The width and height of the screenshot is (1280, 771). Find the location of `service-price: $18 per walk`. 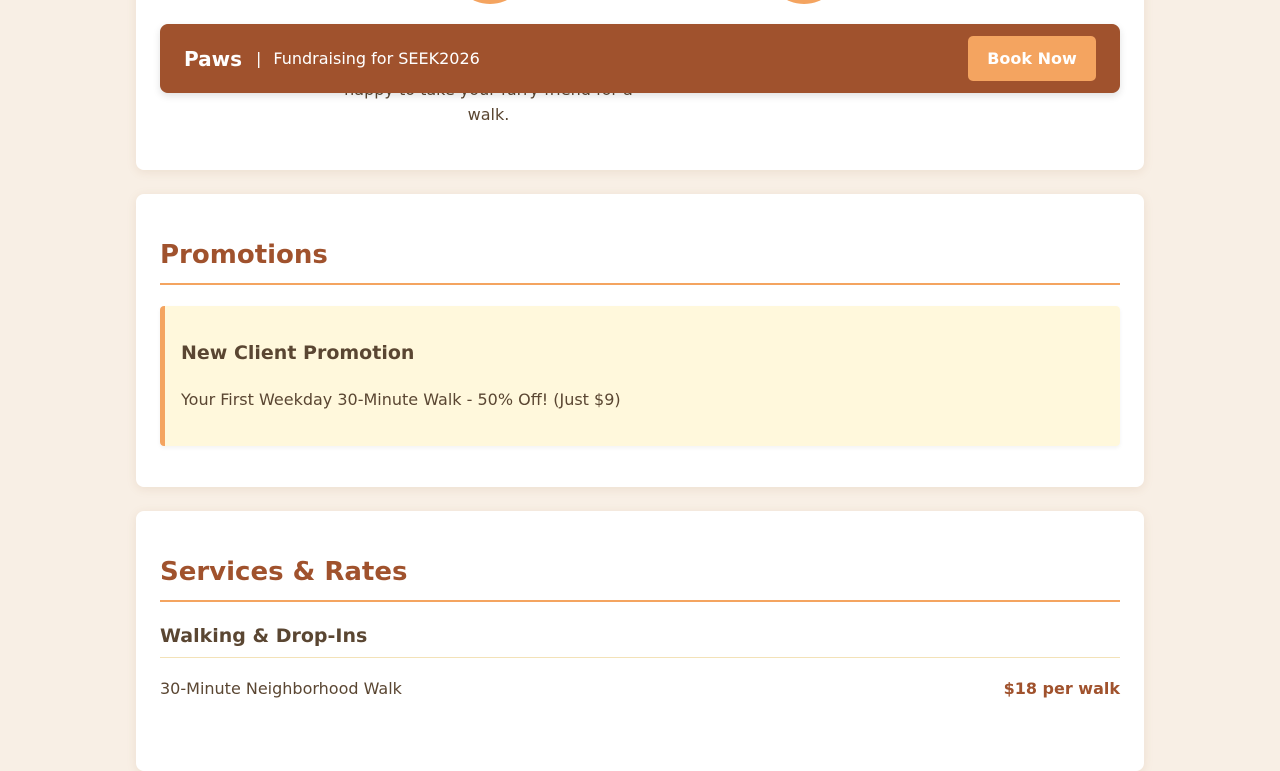

service-price: $18 per walk is located at coordinates (1061, 688).